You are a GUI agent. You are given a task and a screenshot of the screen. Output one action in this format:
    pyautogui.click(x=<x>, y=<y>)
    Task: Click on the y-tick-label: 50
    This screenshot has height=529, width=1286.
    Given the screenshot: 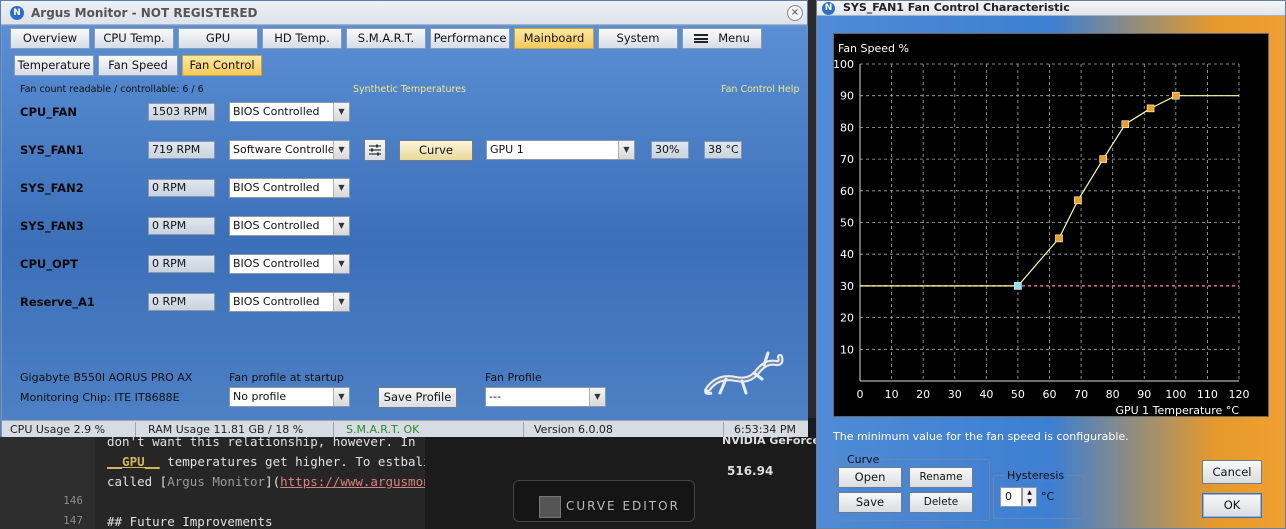 What is the action you would take?
    pyautogui.click(x=847, y=223)
    